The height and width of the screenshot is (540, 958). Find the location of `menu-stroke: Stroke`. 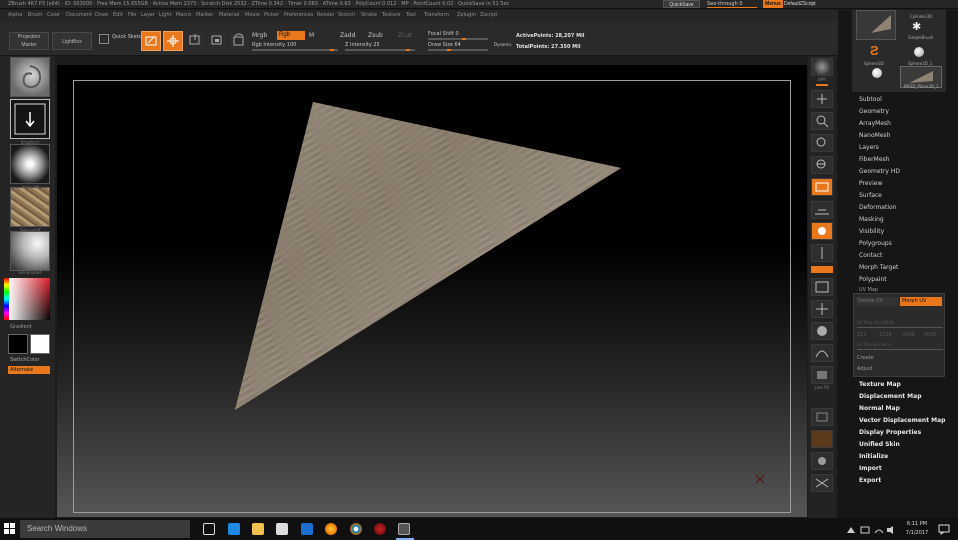

menu-stroke: Stroke is located at coordinates (369, 15).